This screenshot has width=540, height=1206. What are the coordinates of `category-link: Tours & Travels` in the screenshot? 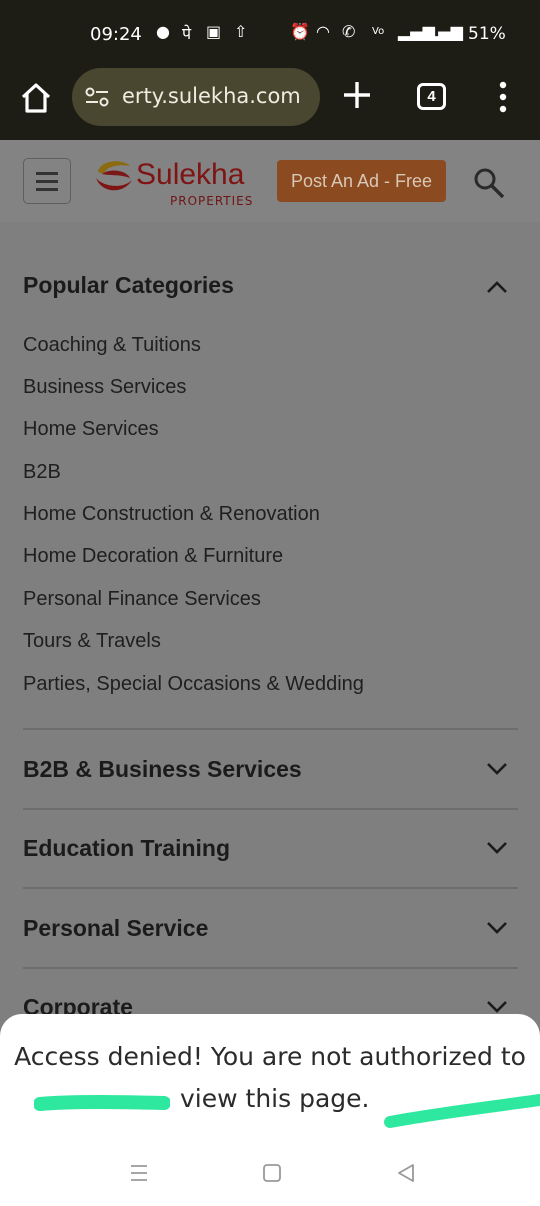 It's located at (92, 641).